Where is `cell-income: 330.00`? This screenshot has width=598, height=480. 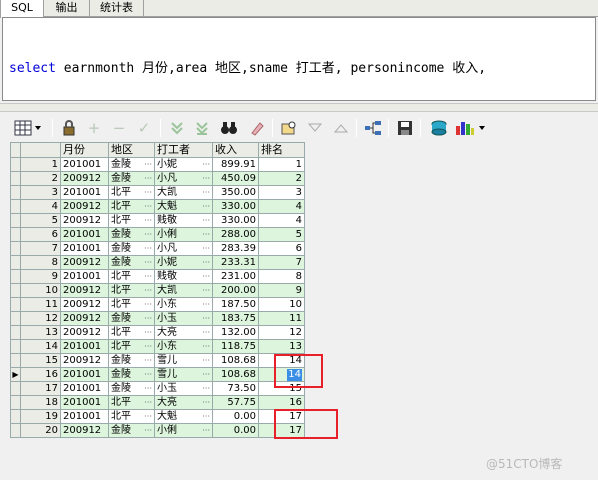
cell-income: 330.00 is located at coordinates (235, 206).